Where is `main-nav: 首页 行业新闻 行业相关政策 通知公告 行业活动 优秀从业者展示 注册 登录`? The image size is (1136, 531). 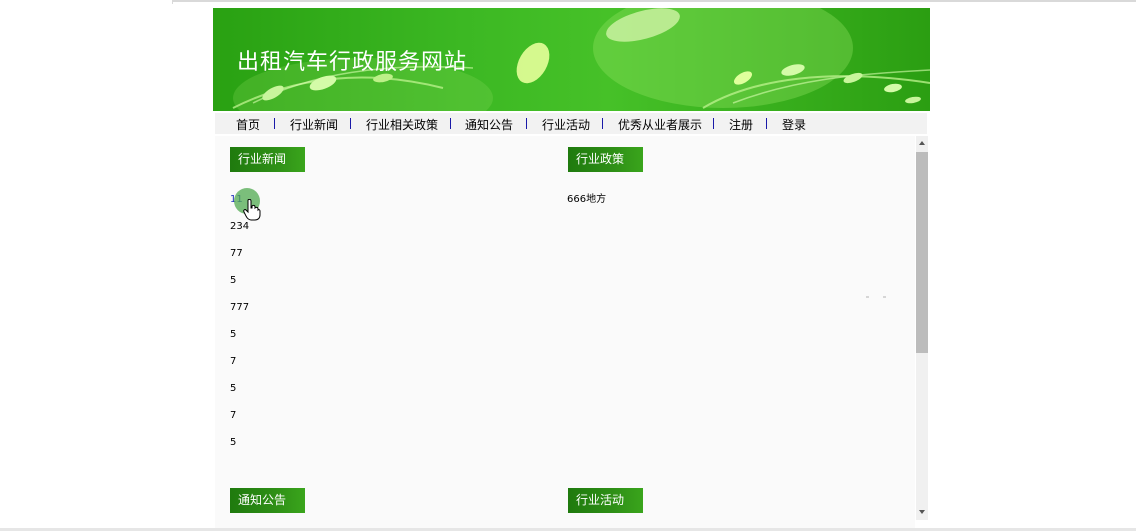
main-nav: 首页 行业新闻 行业相关政策 通知公告 行业活动 优秀从业者展示 注册 登录 is located at coordinates (571, 123).